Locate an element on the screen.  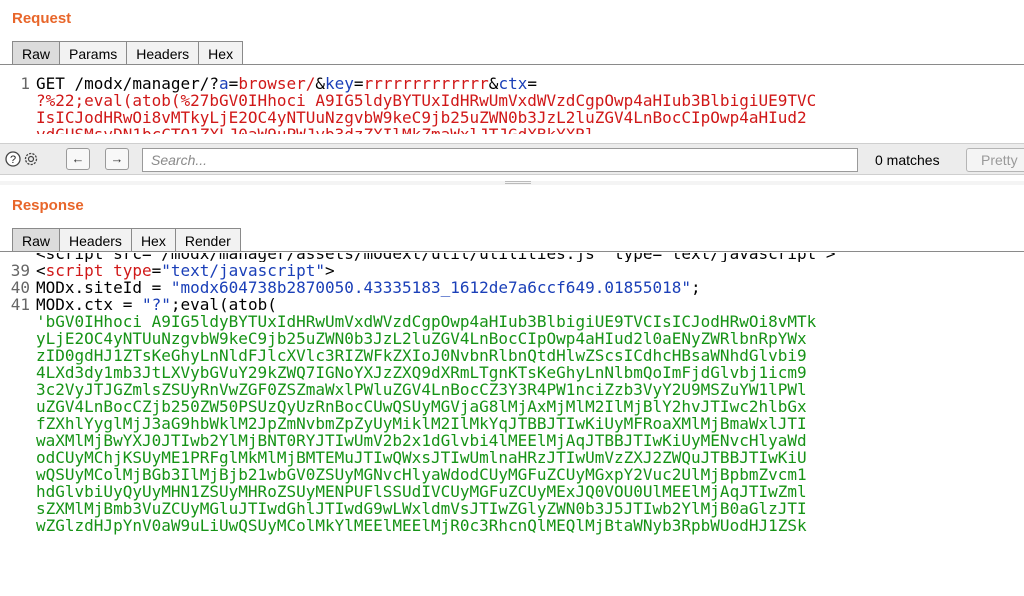
line-number: 41 is located at coordinates (20, 304).